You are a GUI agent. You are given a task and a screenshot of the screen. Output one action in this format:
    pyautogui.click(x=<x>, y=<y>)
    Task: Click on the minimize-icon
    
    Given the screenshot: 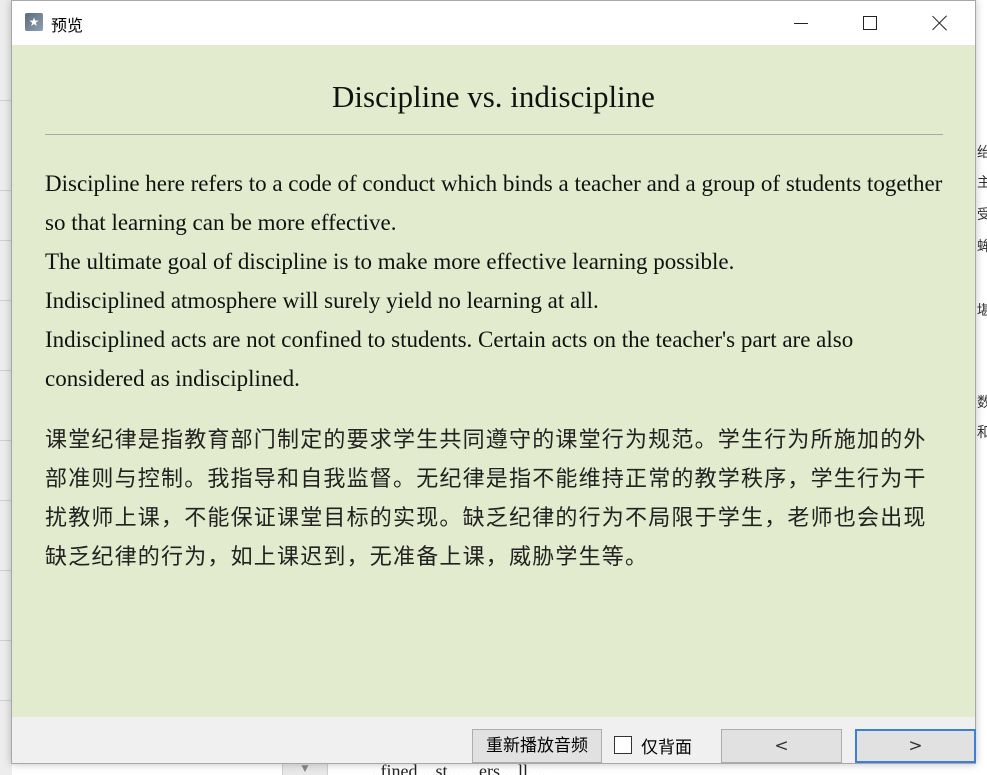 What is the action you would take?
    pyautogui.click(x=801, y=23)
    